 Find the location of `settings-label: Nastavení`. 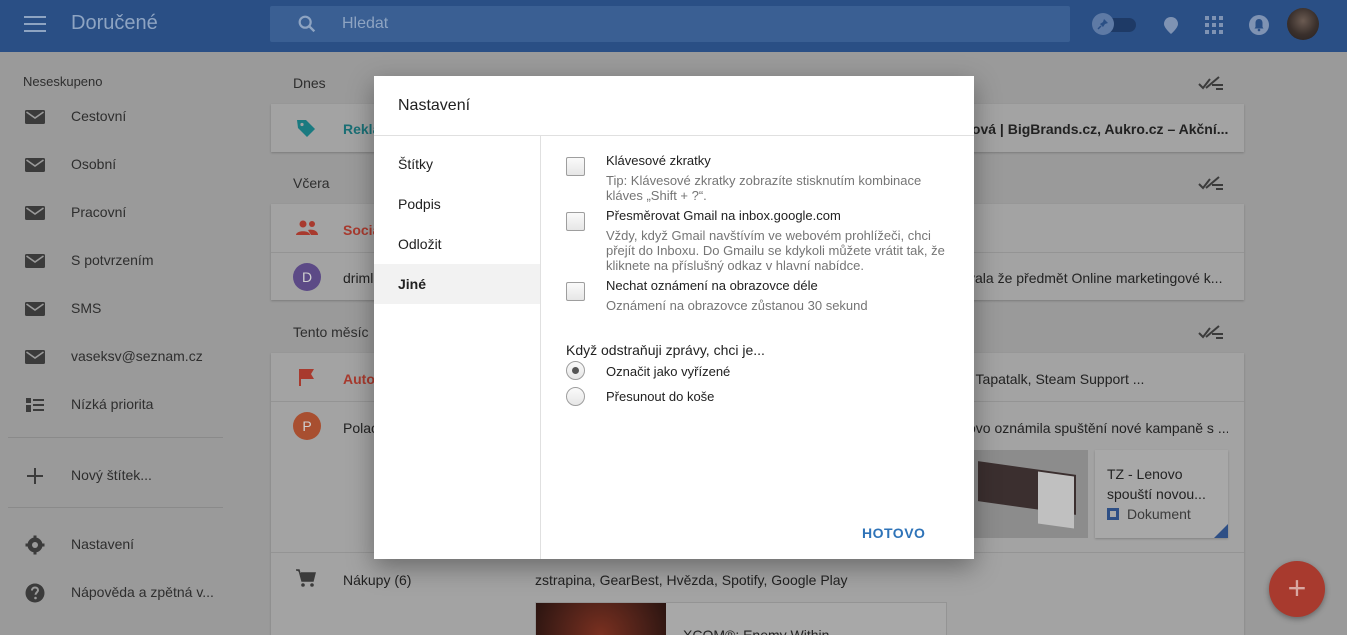

settings-label: Nastavení is located at coordinates (103, 544).